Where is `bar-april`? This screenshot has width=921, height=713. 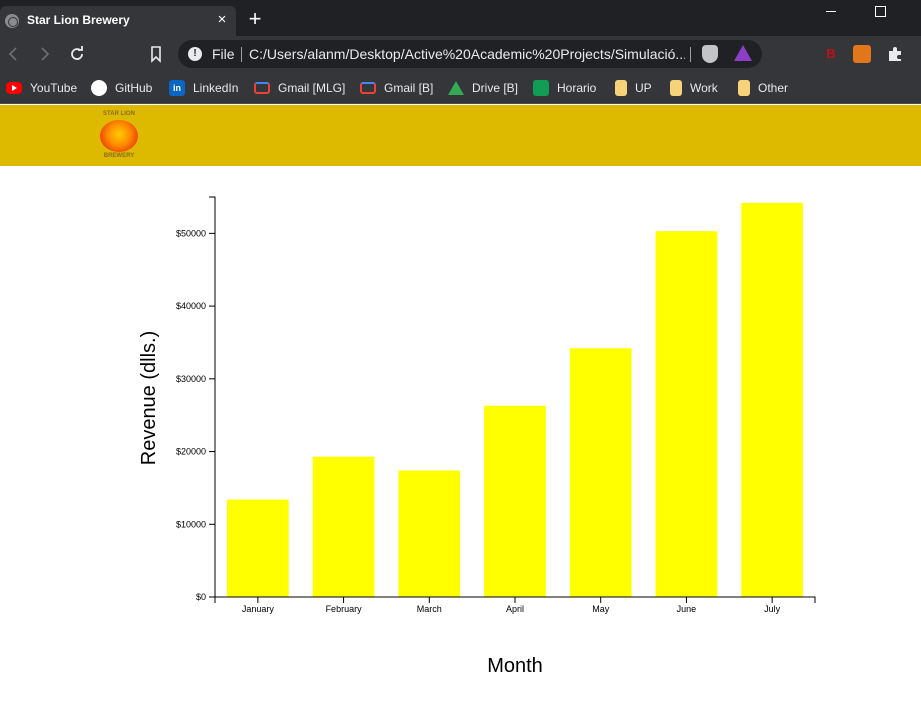
bar-april is located at coordinates (515, 501).